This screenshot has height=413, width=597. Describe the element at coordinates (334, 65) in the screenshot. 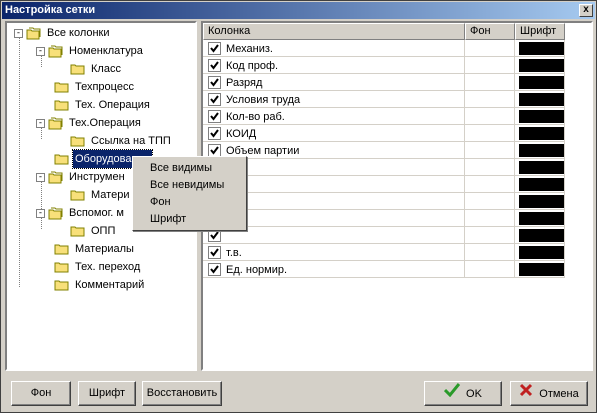

I see `column-name-cell: Код проф.` at that location.